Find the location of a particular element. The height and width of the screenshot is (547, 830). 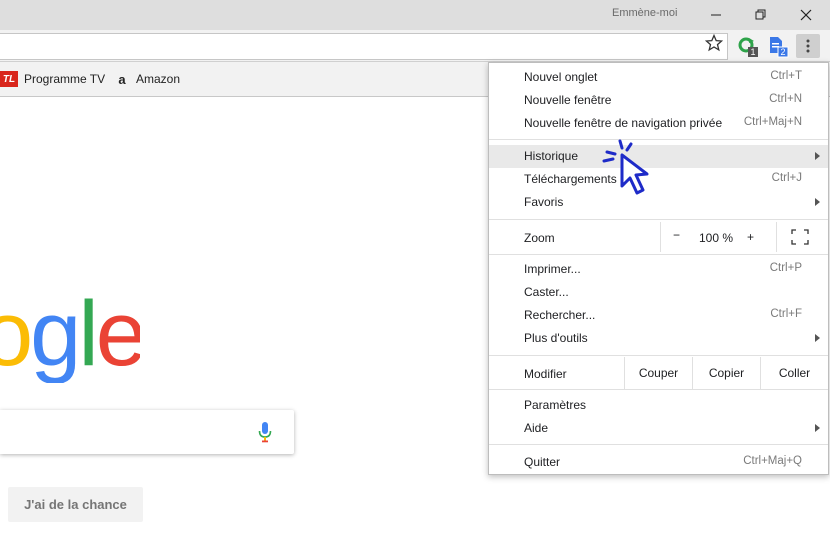

menu-item-find: Rechercher... Ctrl+F is located at coordinates (658, 315).